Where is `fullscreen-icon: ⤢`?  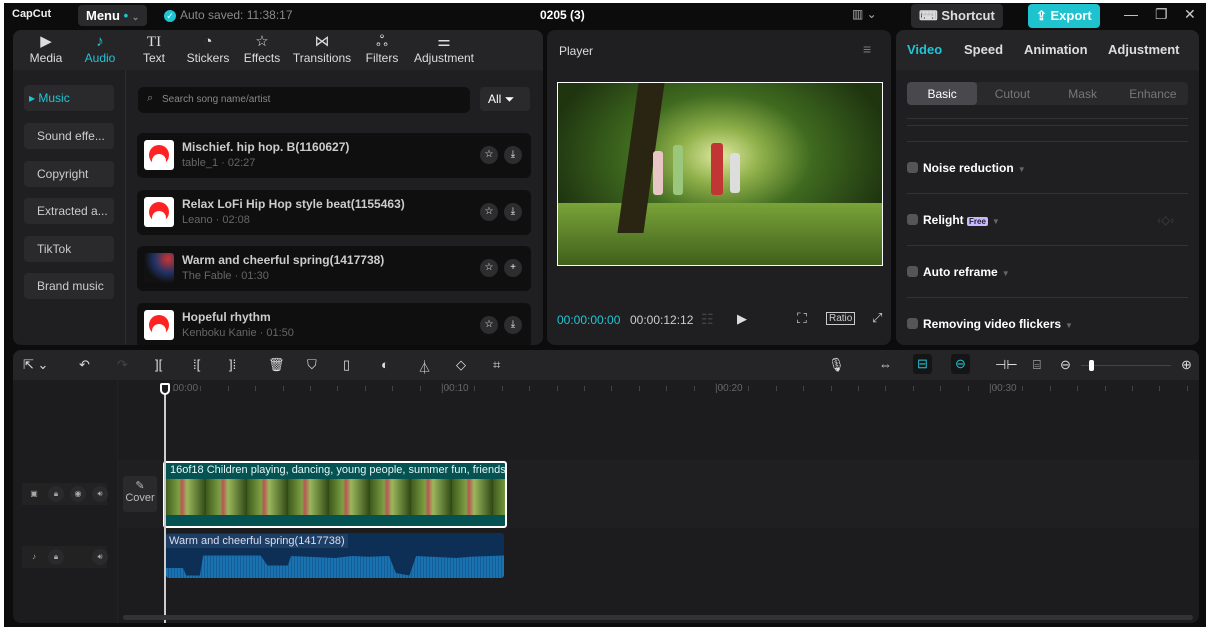
fullscreen-icon: ⤢ is located at coordinates (877, 318).